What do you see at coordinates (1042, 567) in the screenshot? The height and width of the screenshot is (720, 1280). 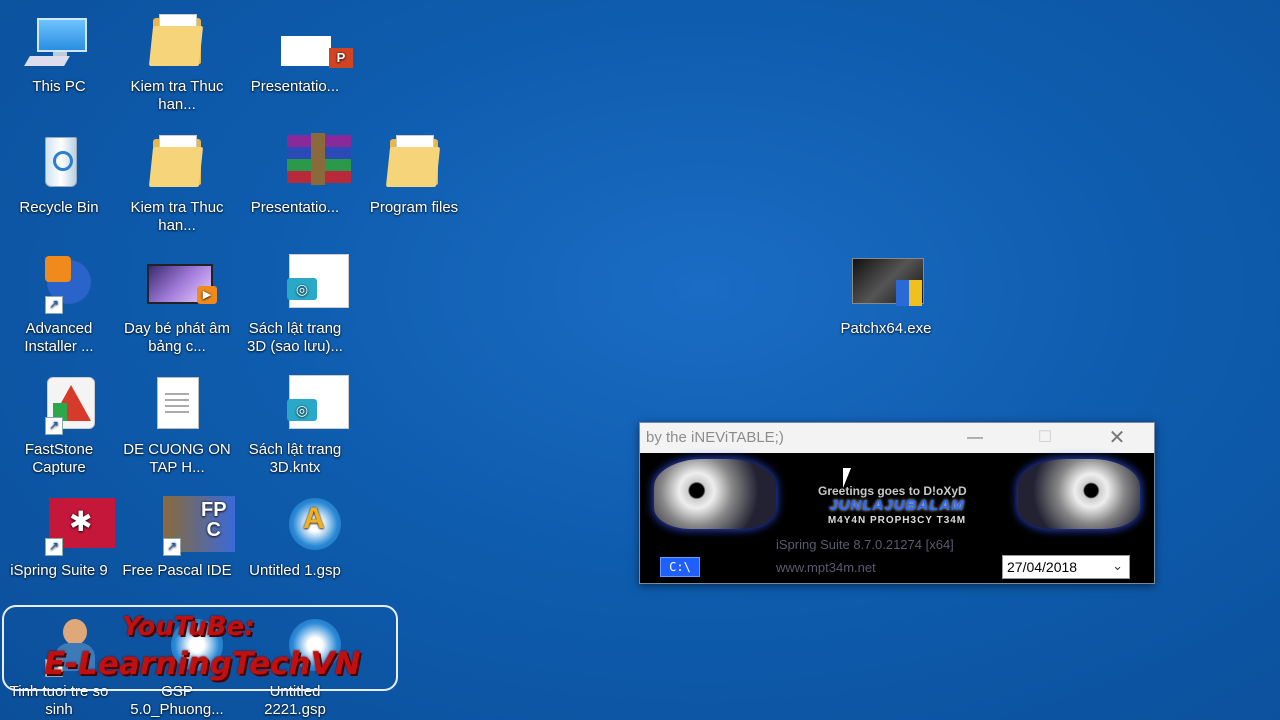 I see `date-value: 27/04/2018` at bounding box center [1042, 567].